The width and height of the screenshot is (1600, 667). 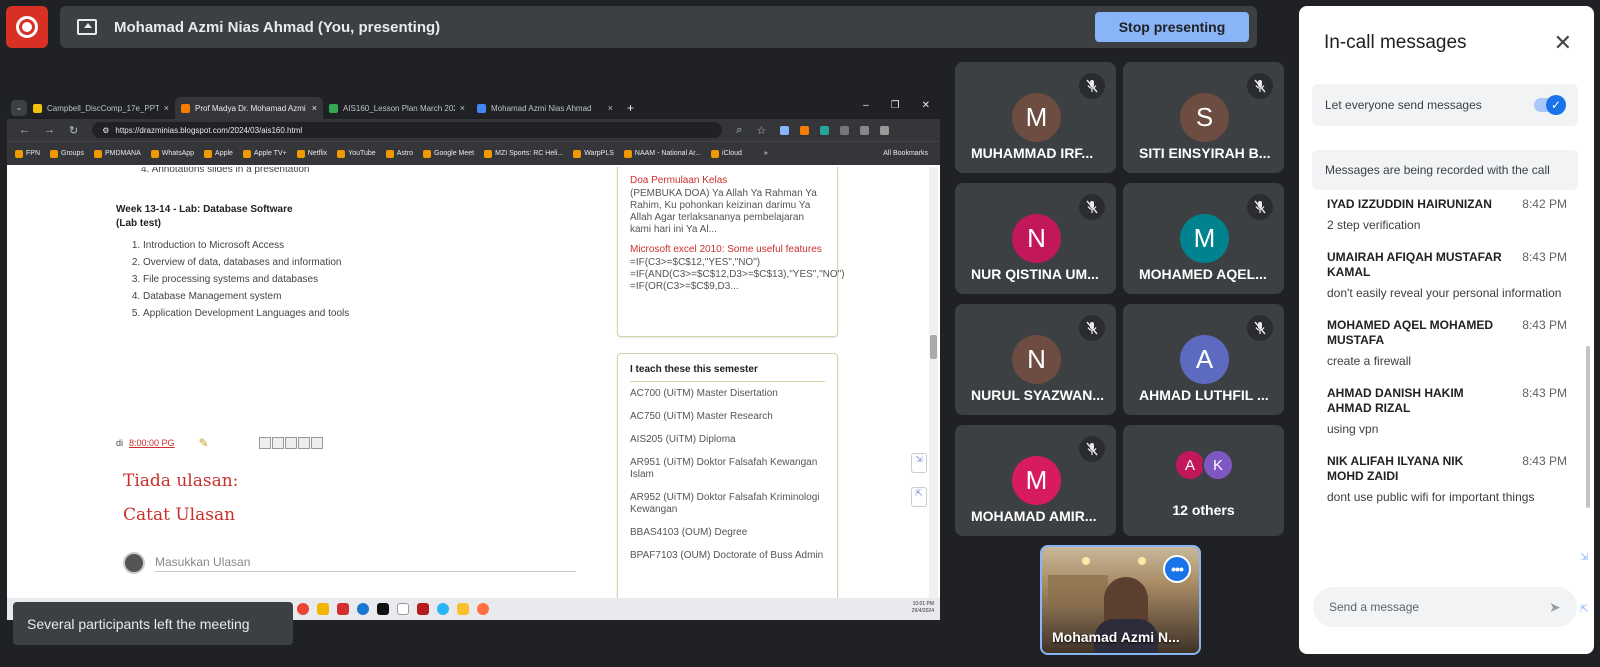 I want to click on bookmark-item: WhatsApp, so click(x=172, y=153).